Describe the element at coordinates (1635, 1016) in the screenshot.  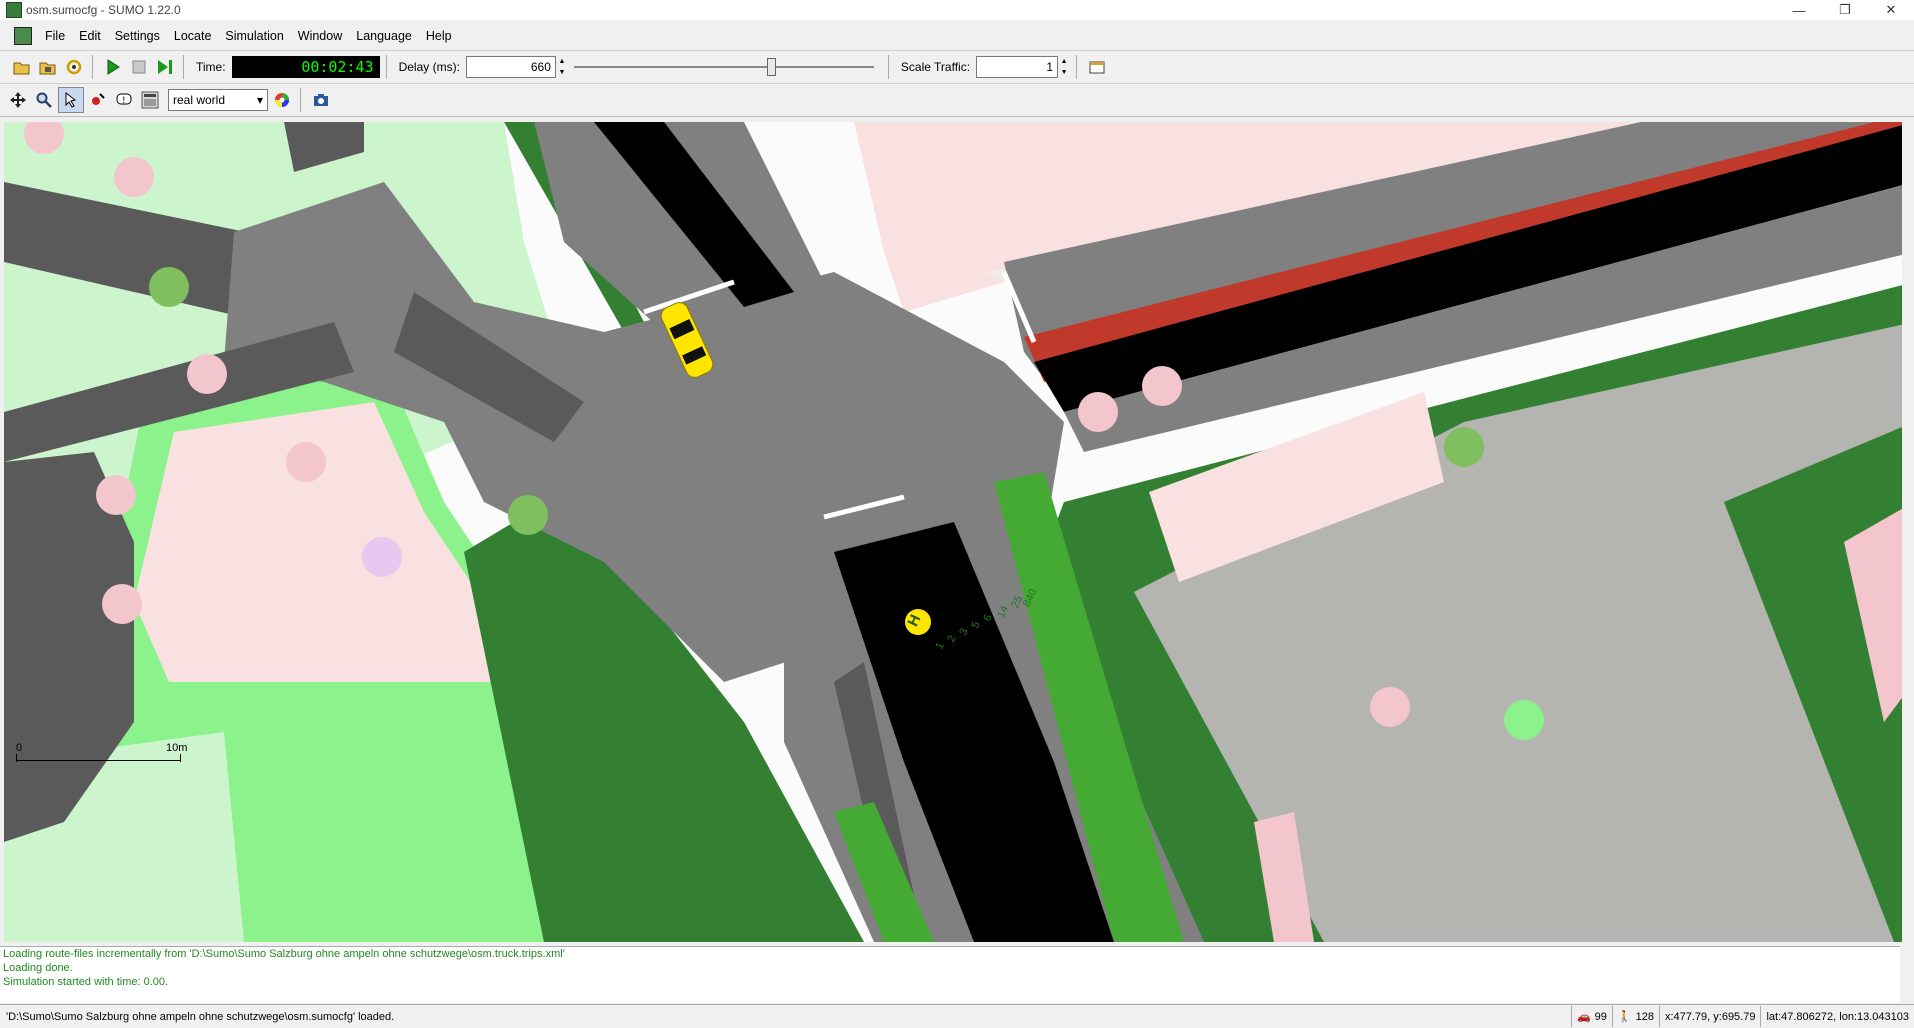
I see `person-count: 🚶 128` at that location.